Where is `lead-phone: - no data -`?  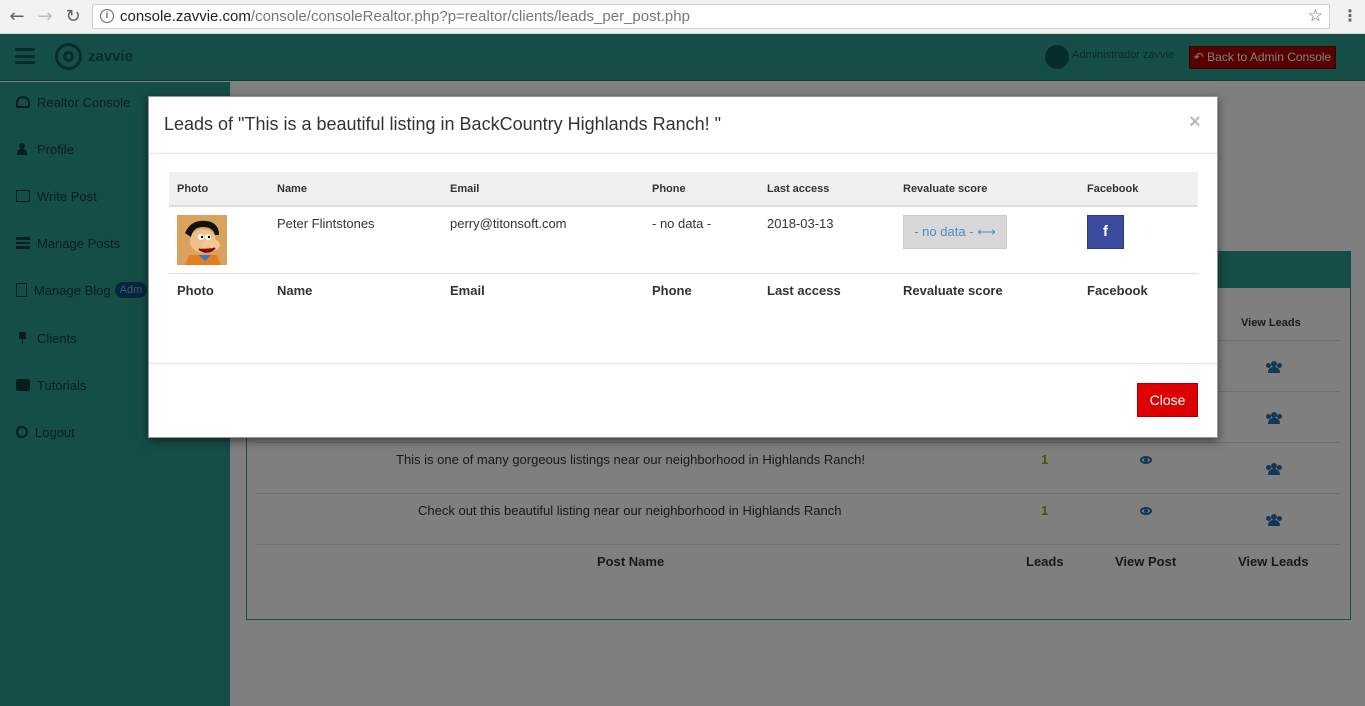
lead-phone: - no data - is located at coordinates (682, 223).